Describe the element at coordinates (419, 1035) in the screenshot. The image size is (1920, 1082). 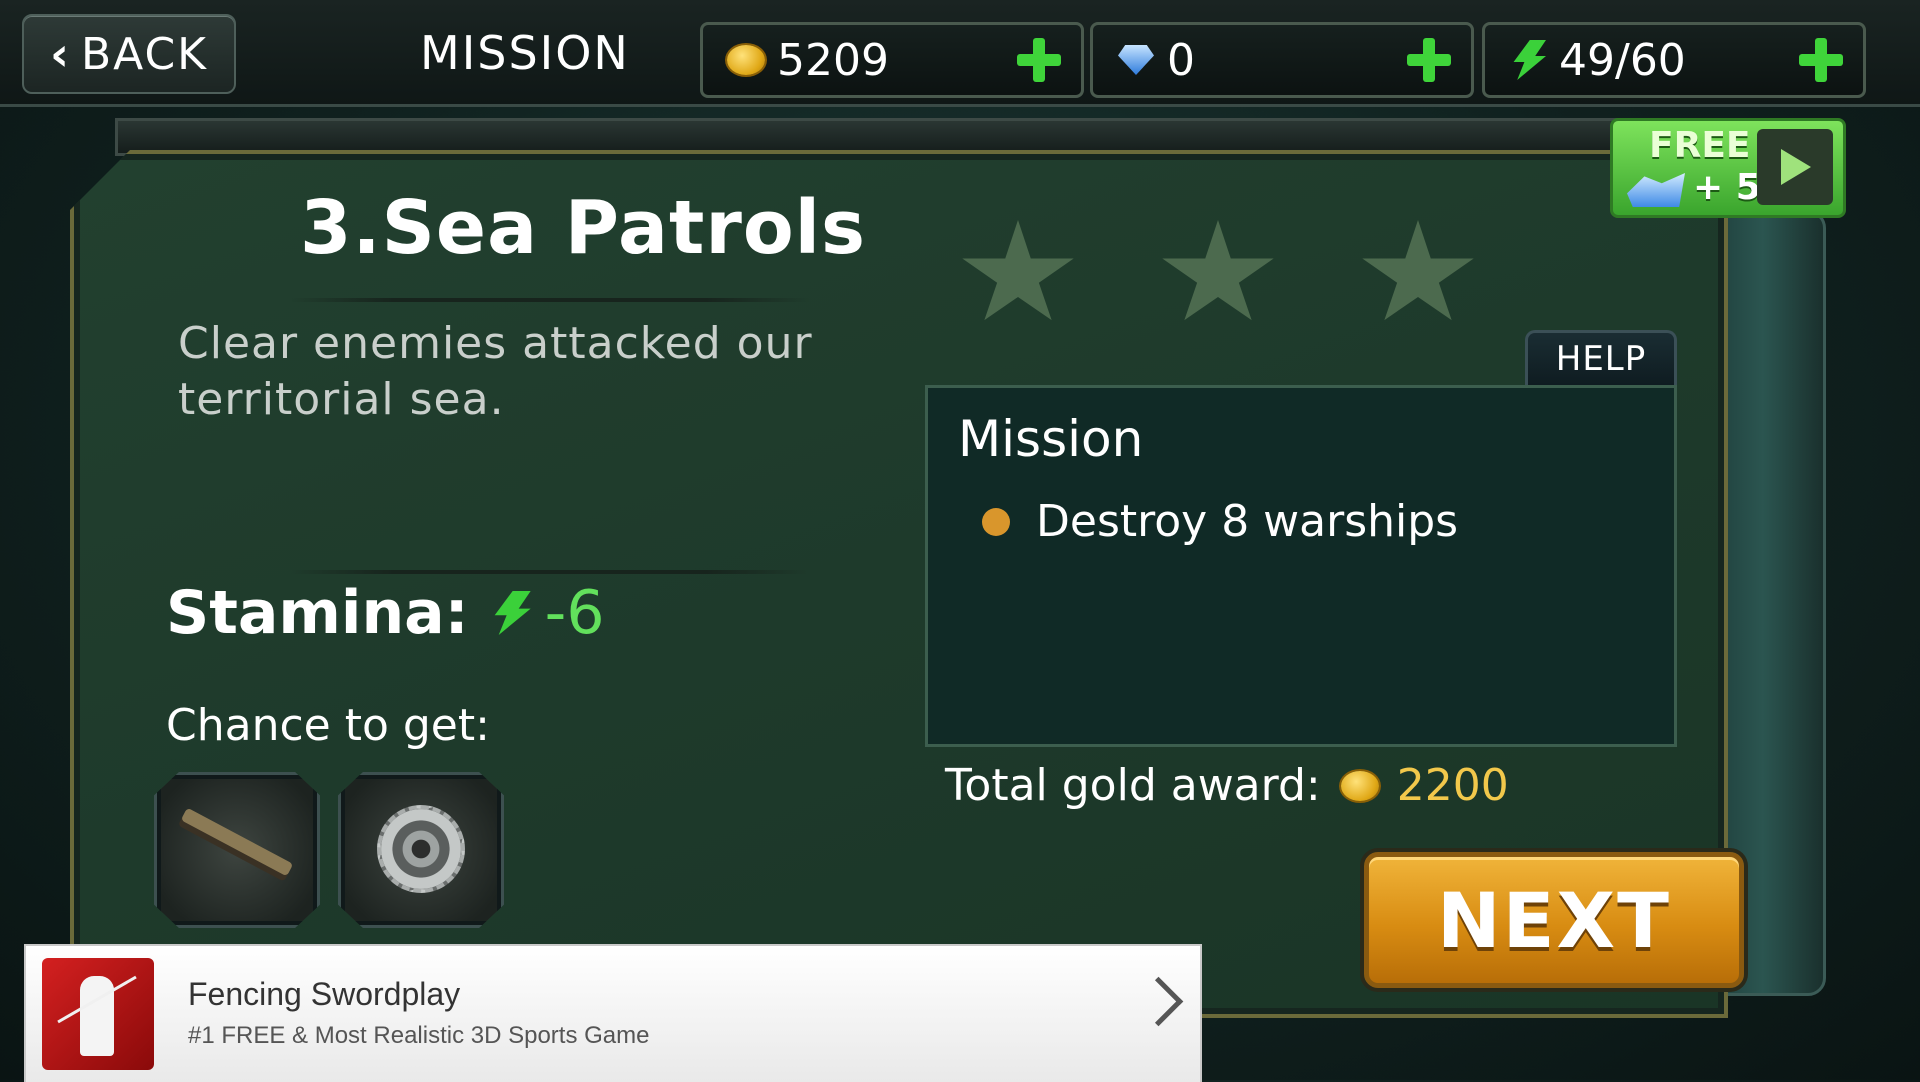
I see `ad-subtitle: #1 FREE & Most Realistic 3D Sports Game` at that location.